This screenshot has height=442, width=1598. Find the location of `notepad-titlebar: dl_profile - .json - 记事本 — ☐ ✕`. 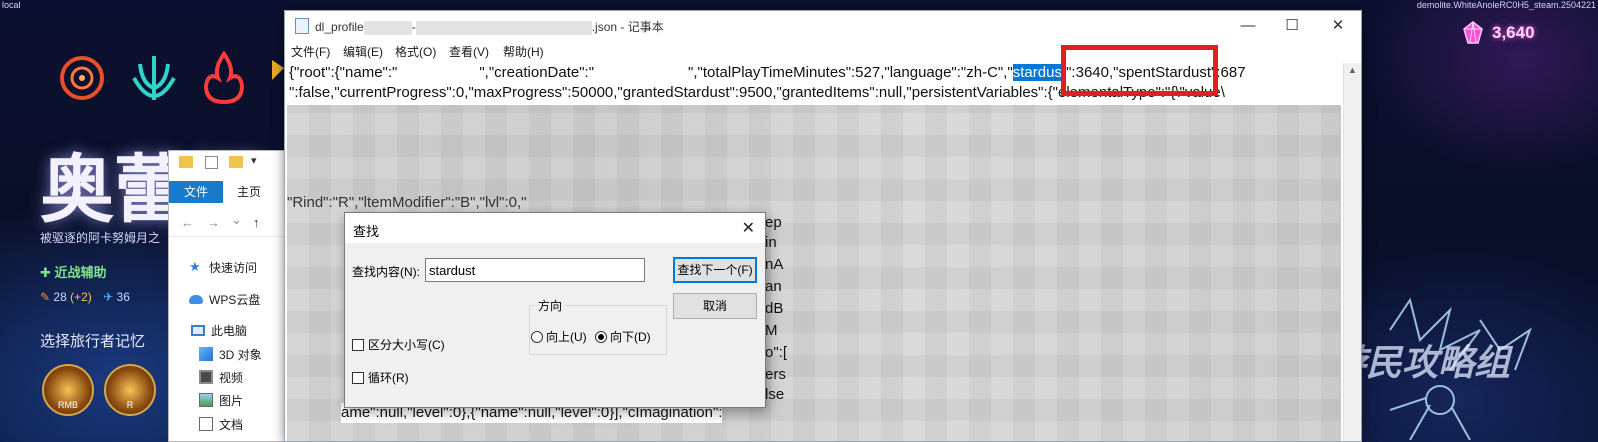

notepad-titlebar: dl_profile - .json - 记事本 — ☐ ✕ is located at coordinates (823, 26).